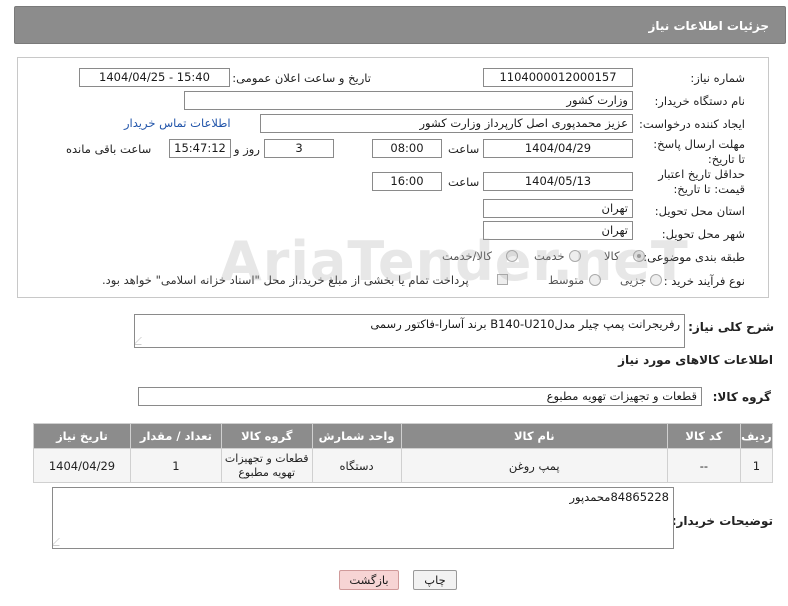 The image size is (788, 606). Describe the element at coordinates (704, 436) in the screenshot. I see `col-code: کد کالا` at that location.